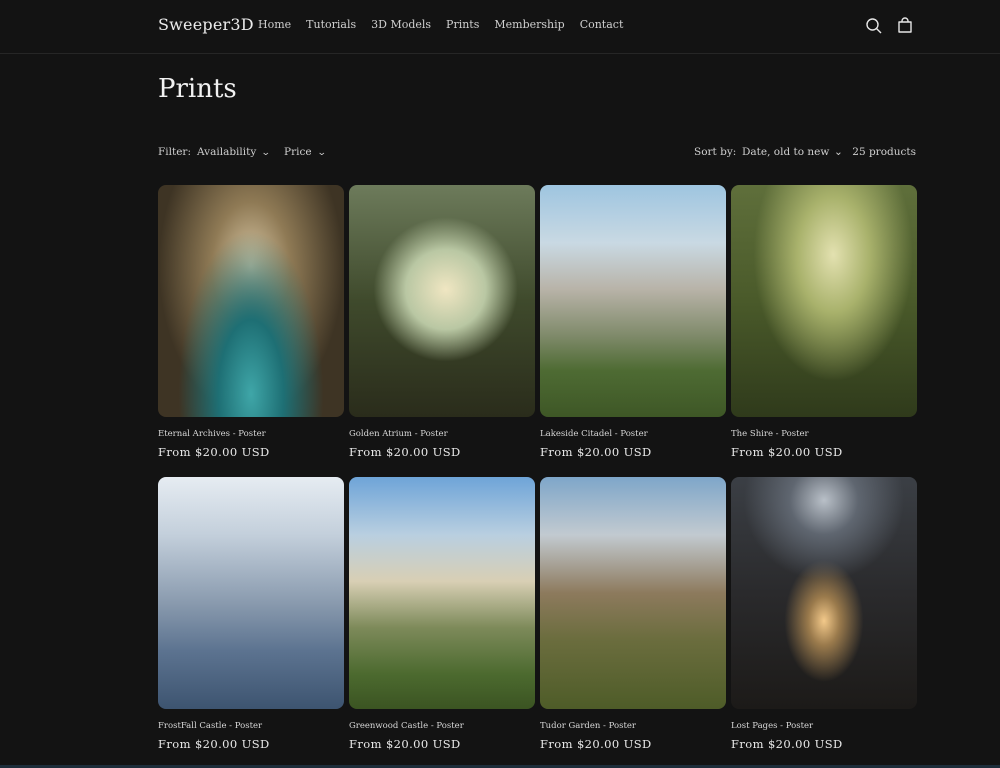 Image resolution: width=1000 pixels, height=768 pixels. What do you see at coordinates (824, 434) in the screenshot?
I see `product-title: The Shire - Poster` at bounding box center [824, 434].